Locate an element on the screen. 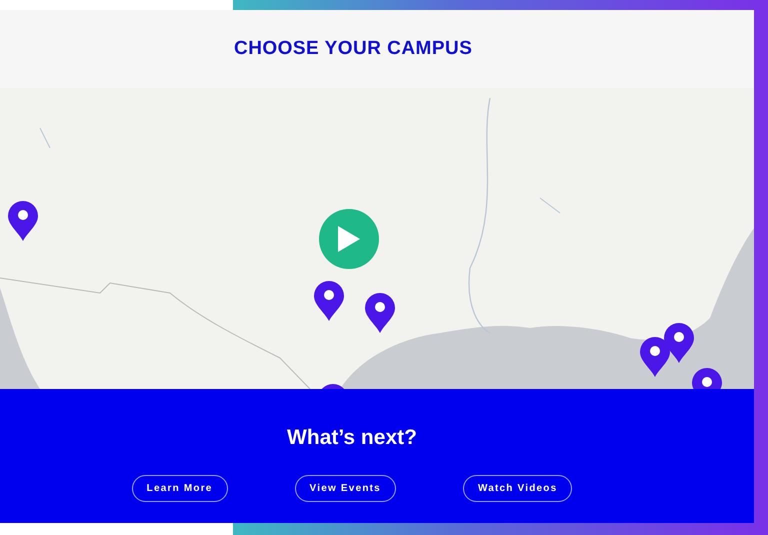 The width and height of the screenshot is (768, 535). outline-button: Watch Videos is located at coordinates (517, 488).